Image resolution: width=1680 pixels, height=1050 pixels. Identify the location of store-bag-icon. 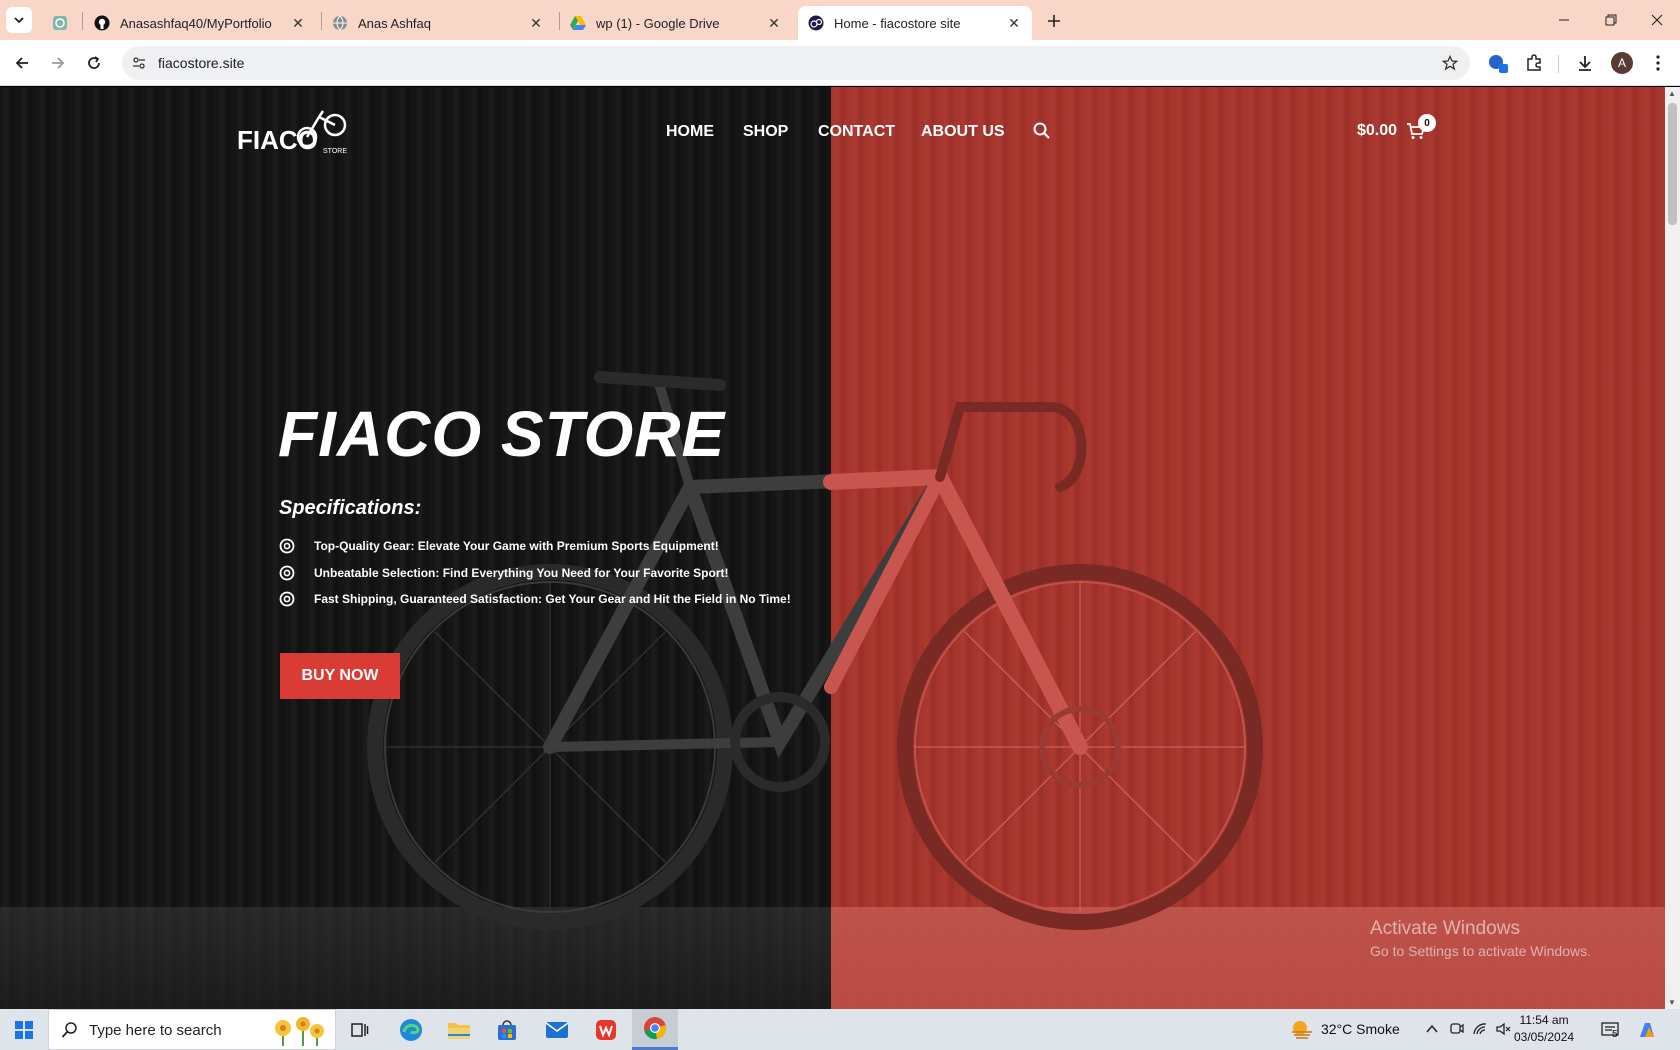
(507, 1029).